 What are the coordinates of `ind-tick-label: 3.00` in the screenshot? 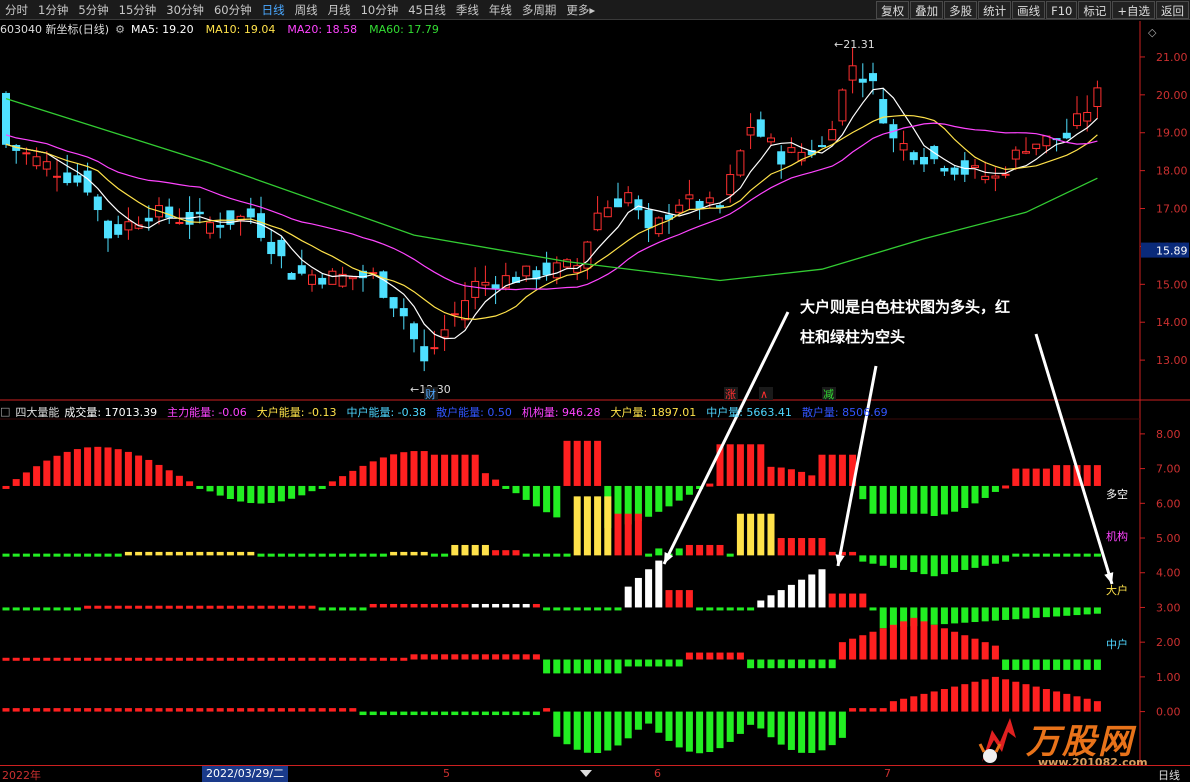 It's located at (1168, 607).